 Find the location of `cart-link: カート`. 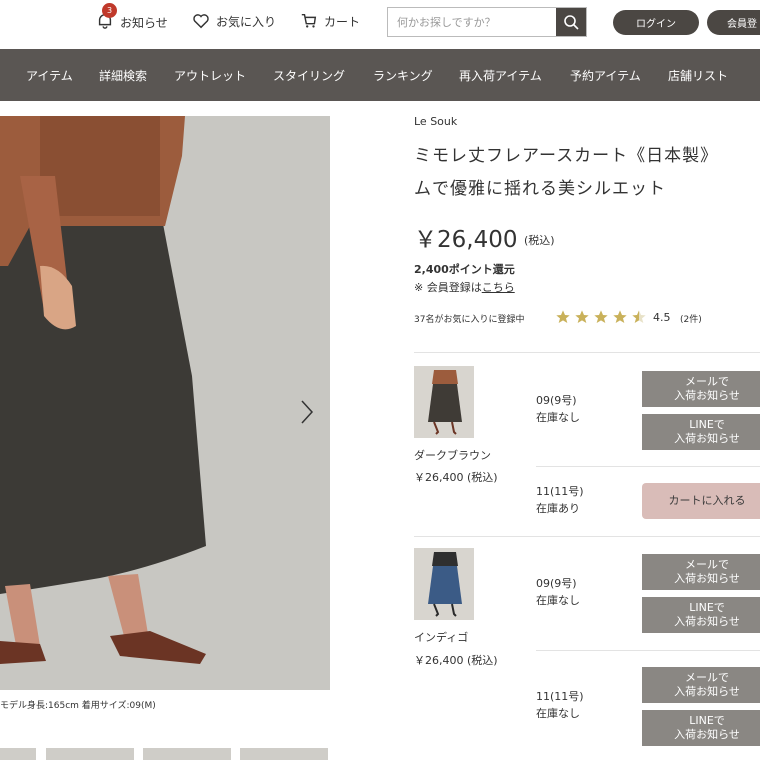

cart-link: カート is located at coordinates (330, 21).